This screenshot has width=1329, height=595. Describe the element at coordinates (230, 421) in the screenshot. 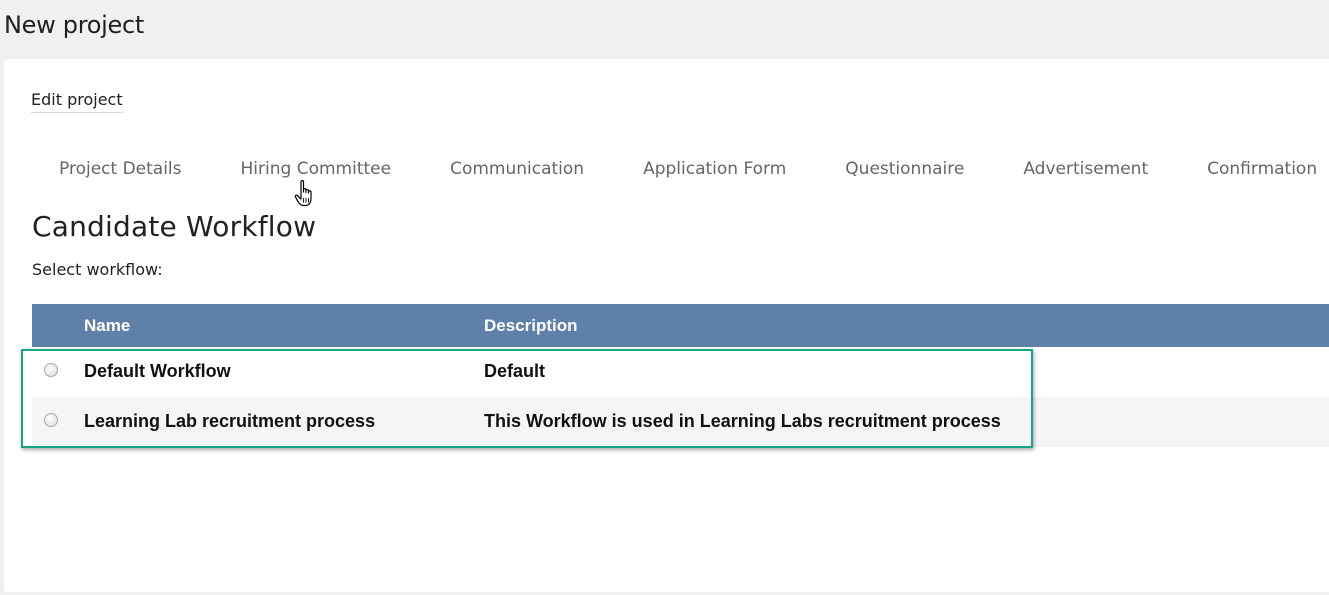

I see `workflow-name: Learning Lab recruitment process` at that location.